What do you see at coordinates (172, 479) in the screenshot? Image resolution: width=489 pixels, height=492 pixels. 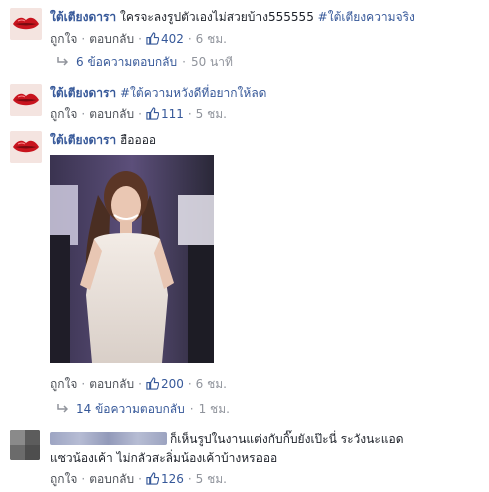 I see `like-count: 126` at bounding box center [172, 479].